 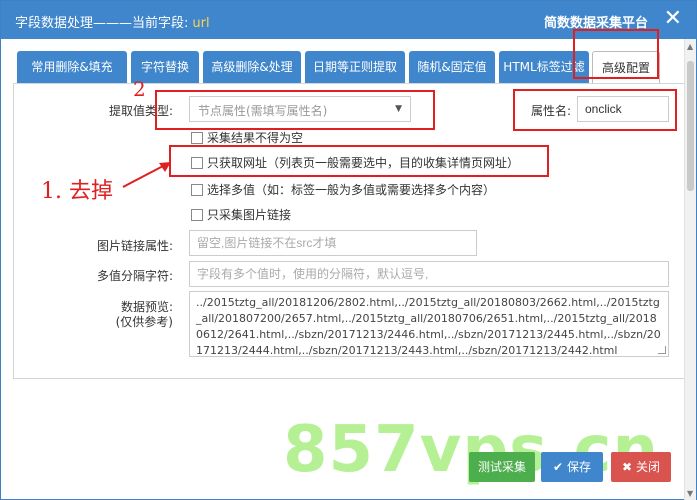 I want to click on tab-random-fixed: 随机&固定值, so click(x=452, y=67).